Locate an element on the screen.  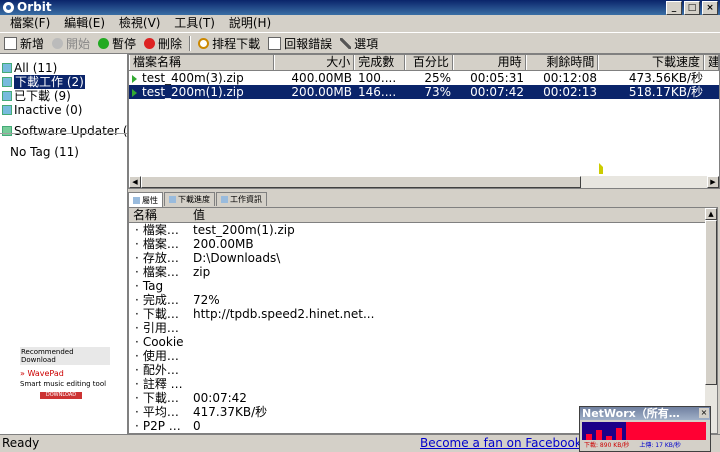
tab-progress: 下載進度 is located at coordinates (189, 199).